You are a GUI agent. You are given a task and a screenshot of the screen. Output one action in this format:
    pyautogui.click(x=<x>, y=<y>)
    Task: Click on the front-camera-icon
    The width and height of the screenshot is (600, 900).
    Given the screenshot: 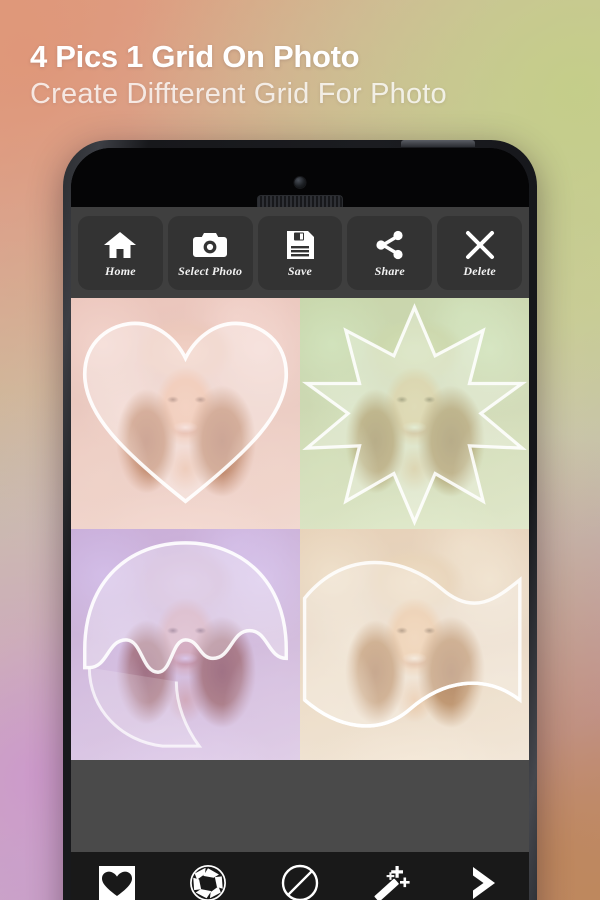 What is the action you would take?
    pyautogui.click(x=300, y=182)
    